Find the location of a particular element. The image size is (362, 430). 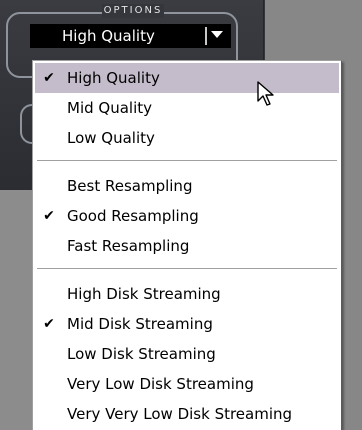

chevron-down-icon is located at coordinates (217, 34).